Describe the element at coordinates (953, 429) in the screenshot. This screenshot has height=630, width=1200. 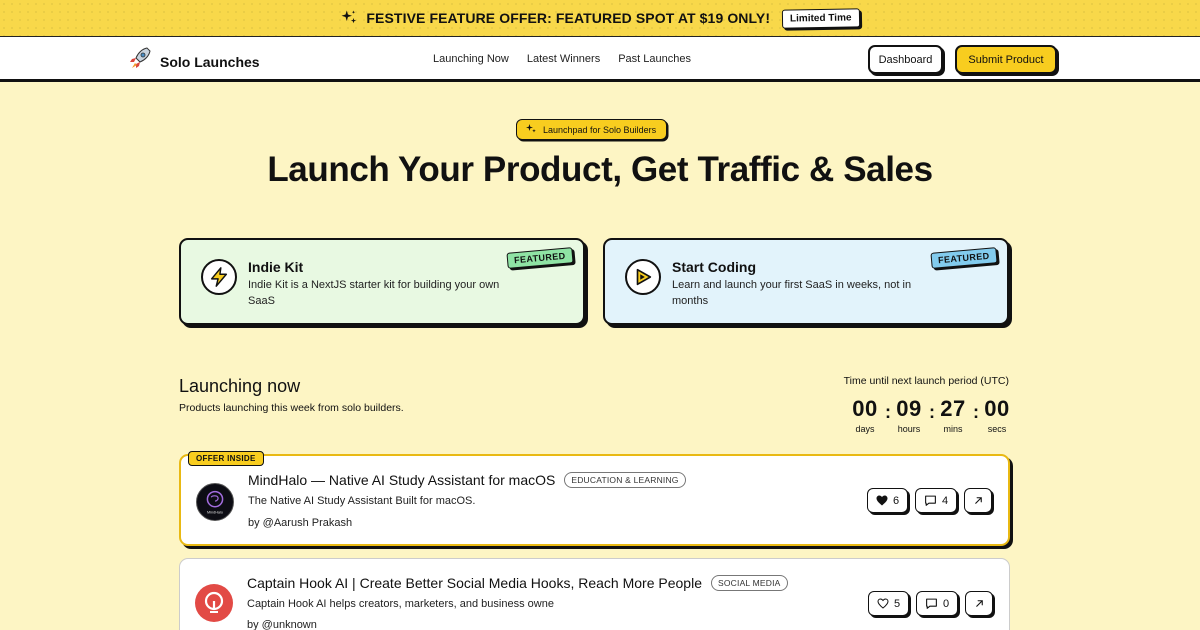
I see `countdown-unit-label: mins` at that location.